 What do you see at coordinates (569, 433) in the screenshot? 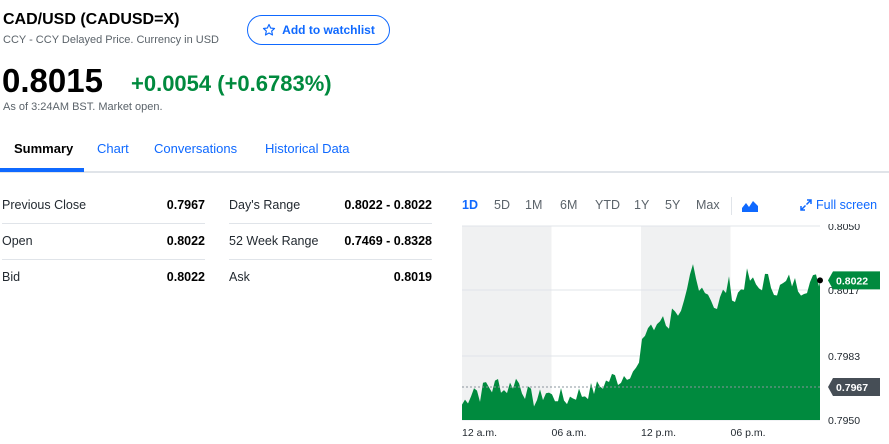
I see `x-tick-label: 06 a.m.` at bounding box center [569, 433].